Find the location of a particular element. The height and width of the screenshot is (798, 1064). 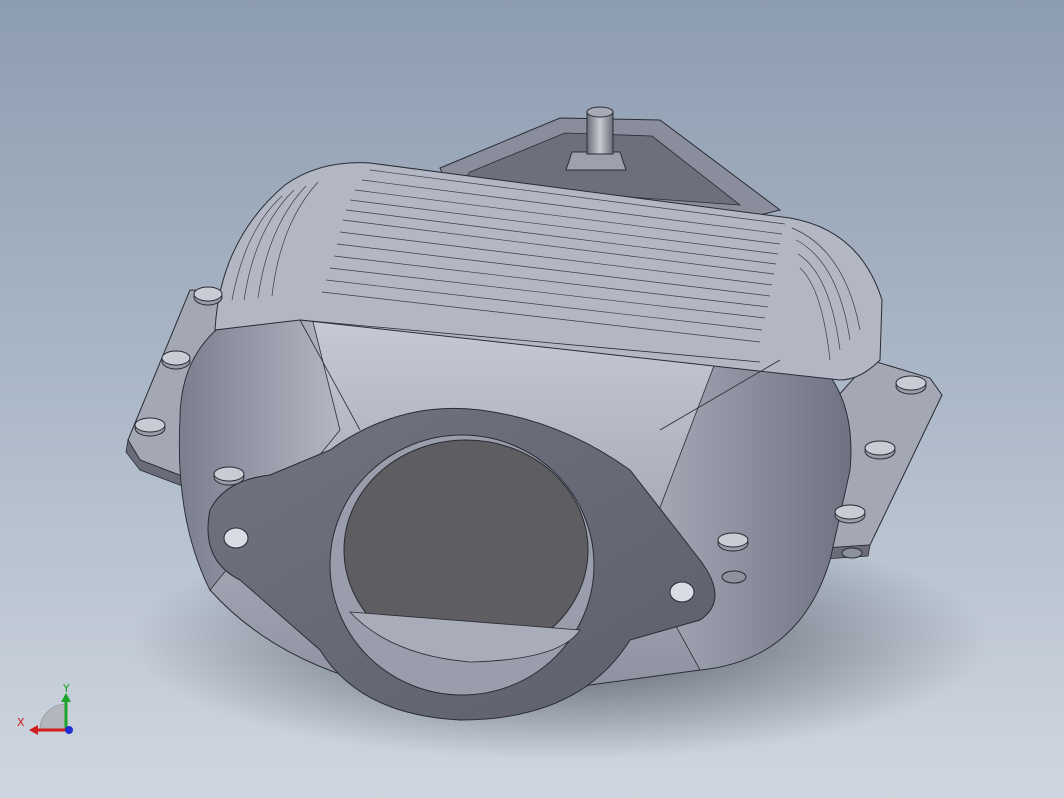

flange-hole-right is located at coordinates (682, 592).